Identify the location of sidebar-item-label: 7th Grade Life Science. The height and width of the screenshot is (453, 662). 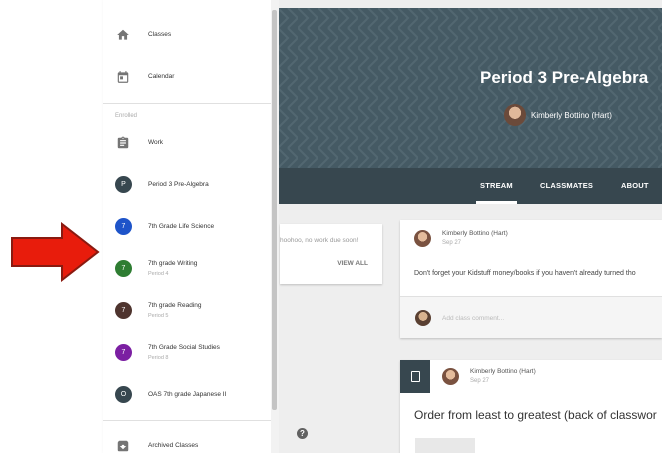
(181, 226).